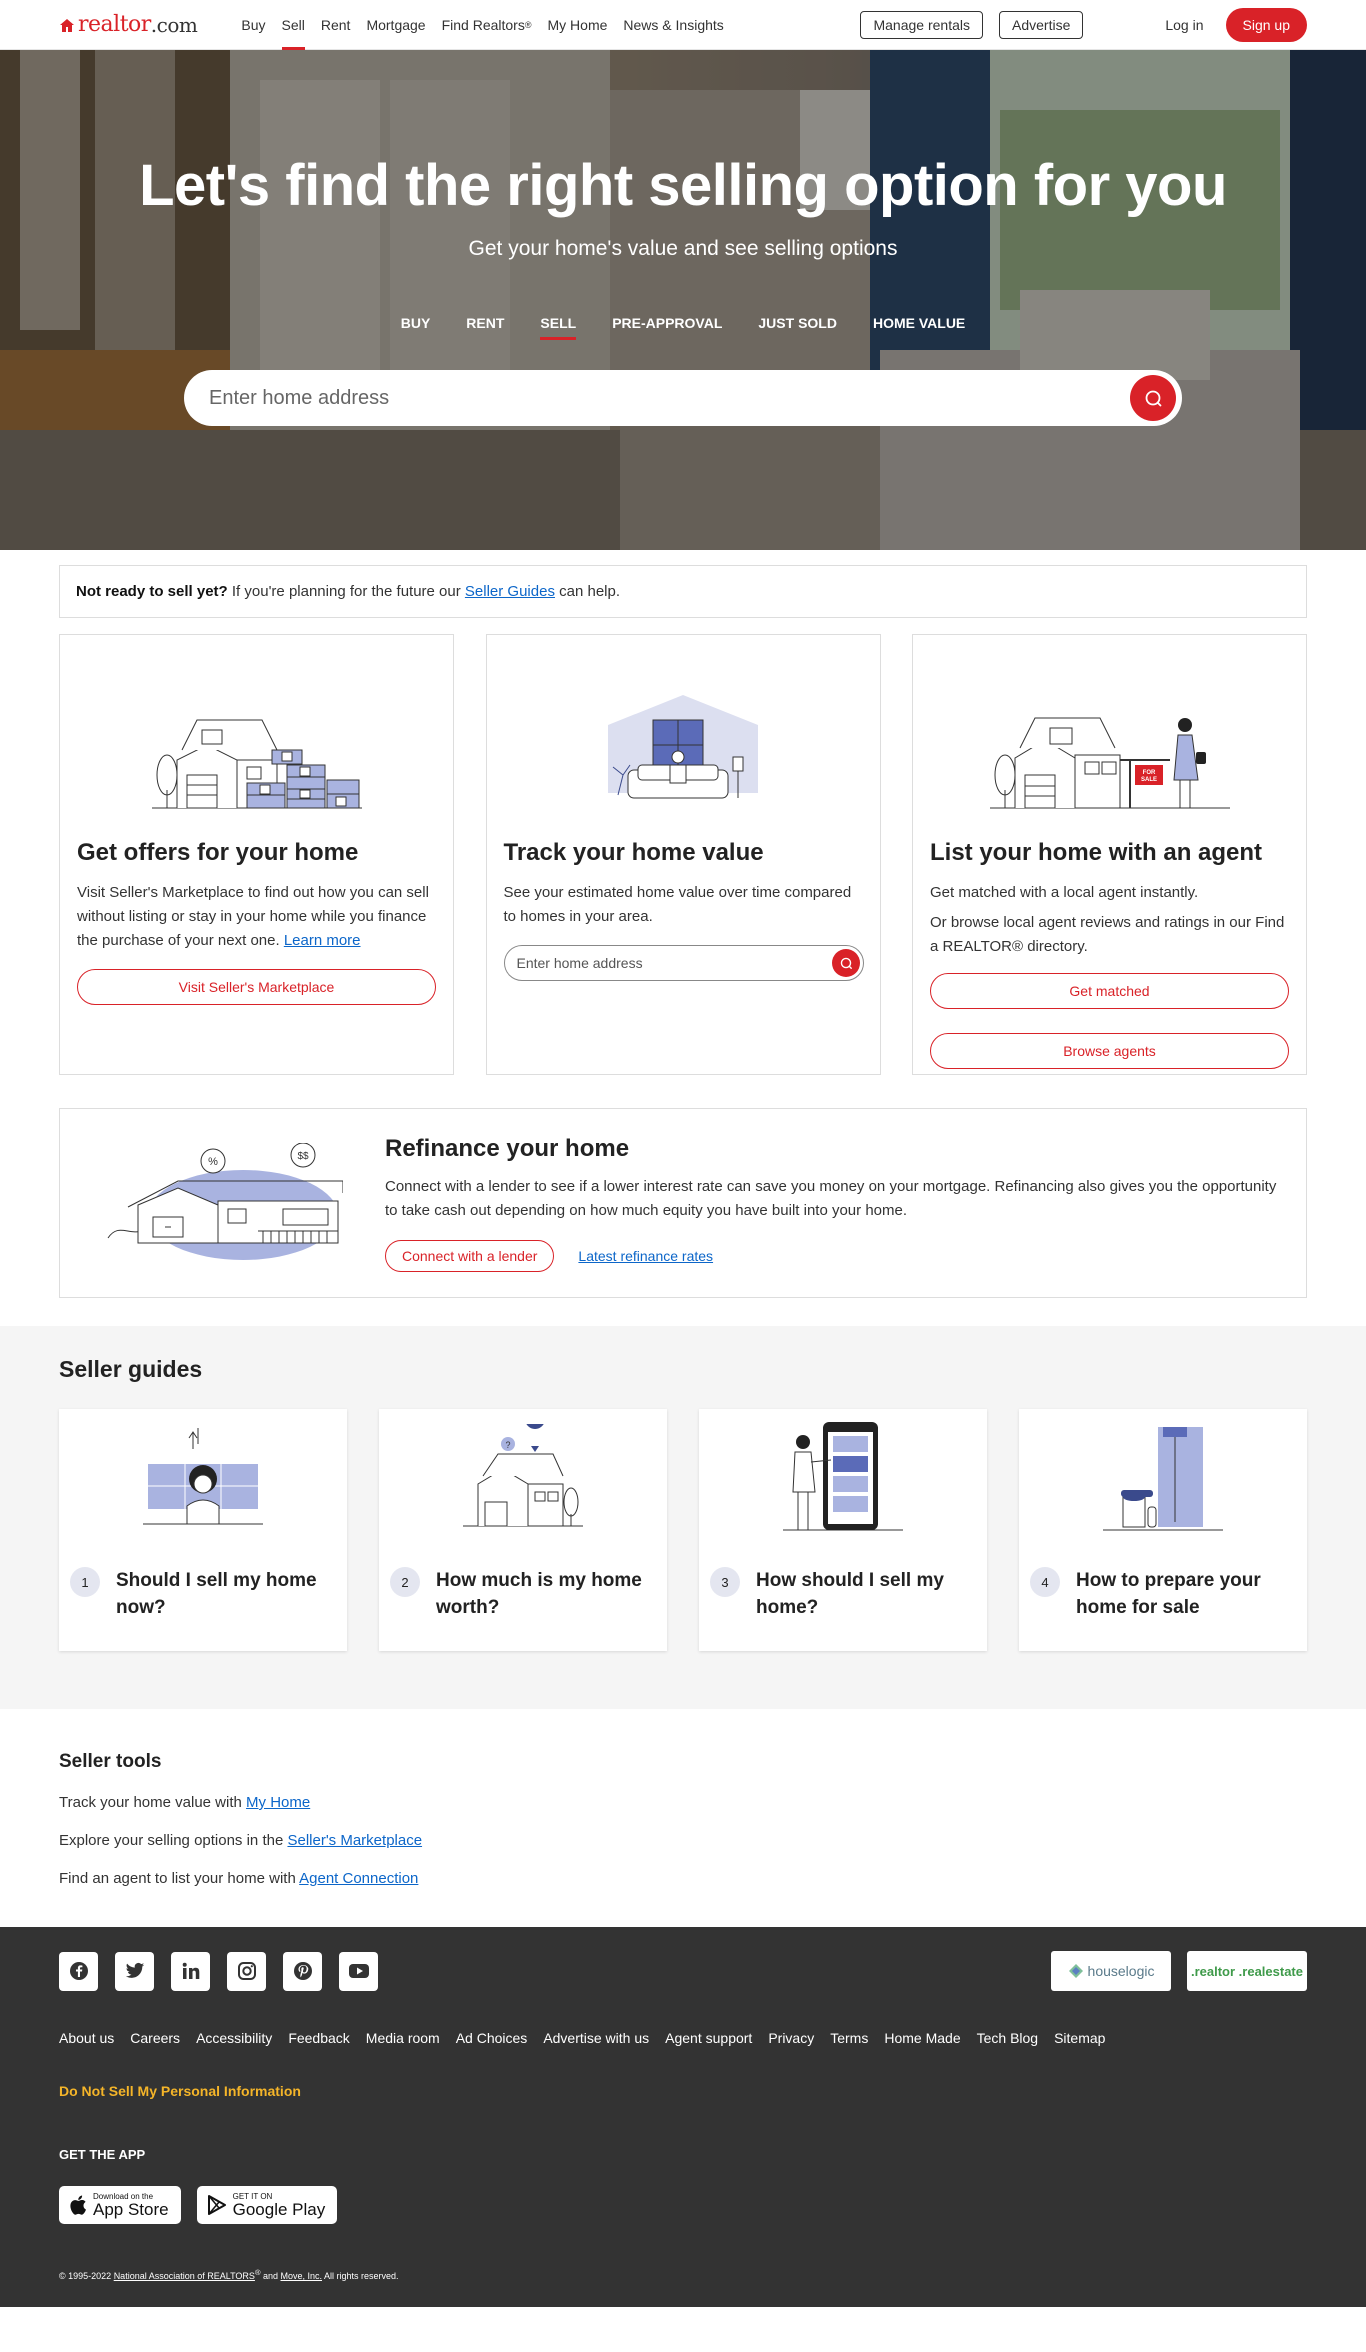 Image resolution: width=1366 pixels, height=2352 pixels. I want to click on guide-illustration, so click(843, 1474).